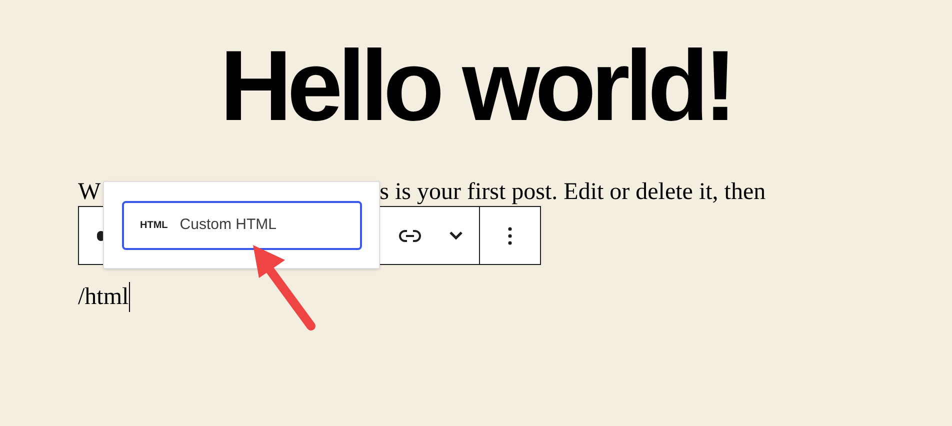  Describe the element at coordinates (573, 192) in the screenshot. I see `paragraph-text: s is your first post. Edit or delete it, then` at that location.